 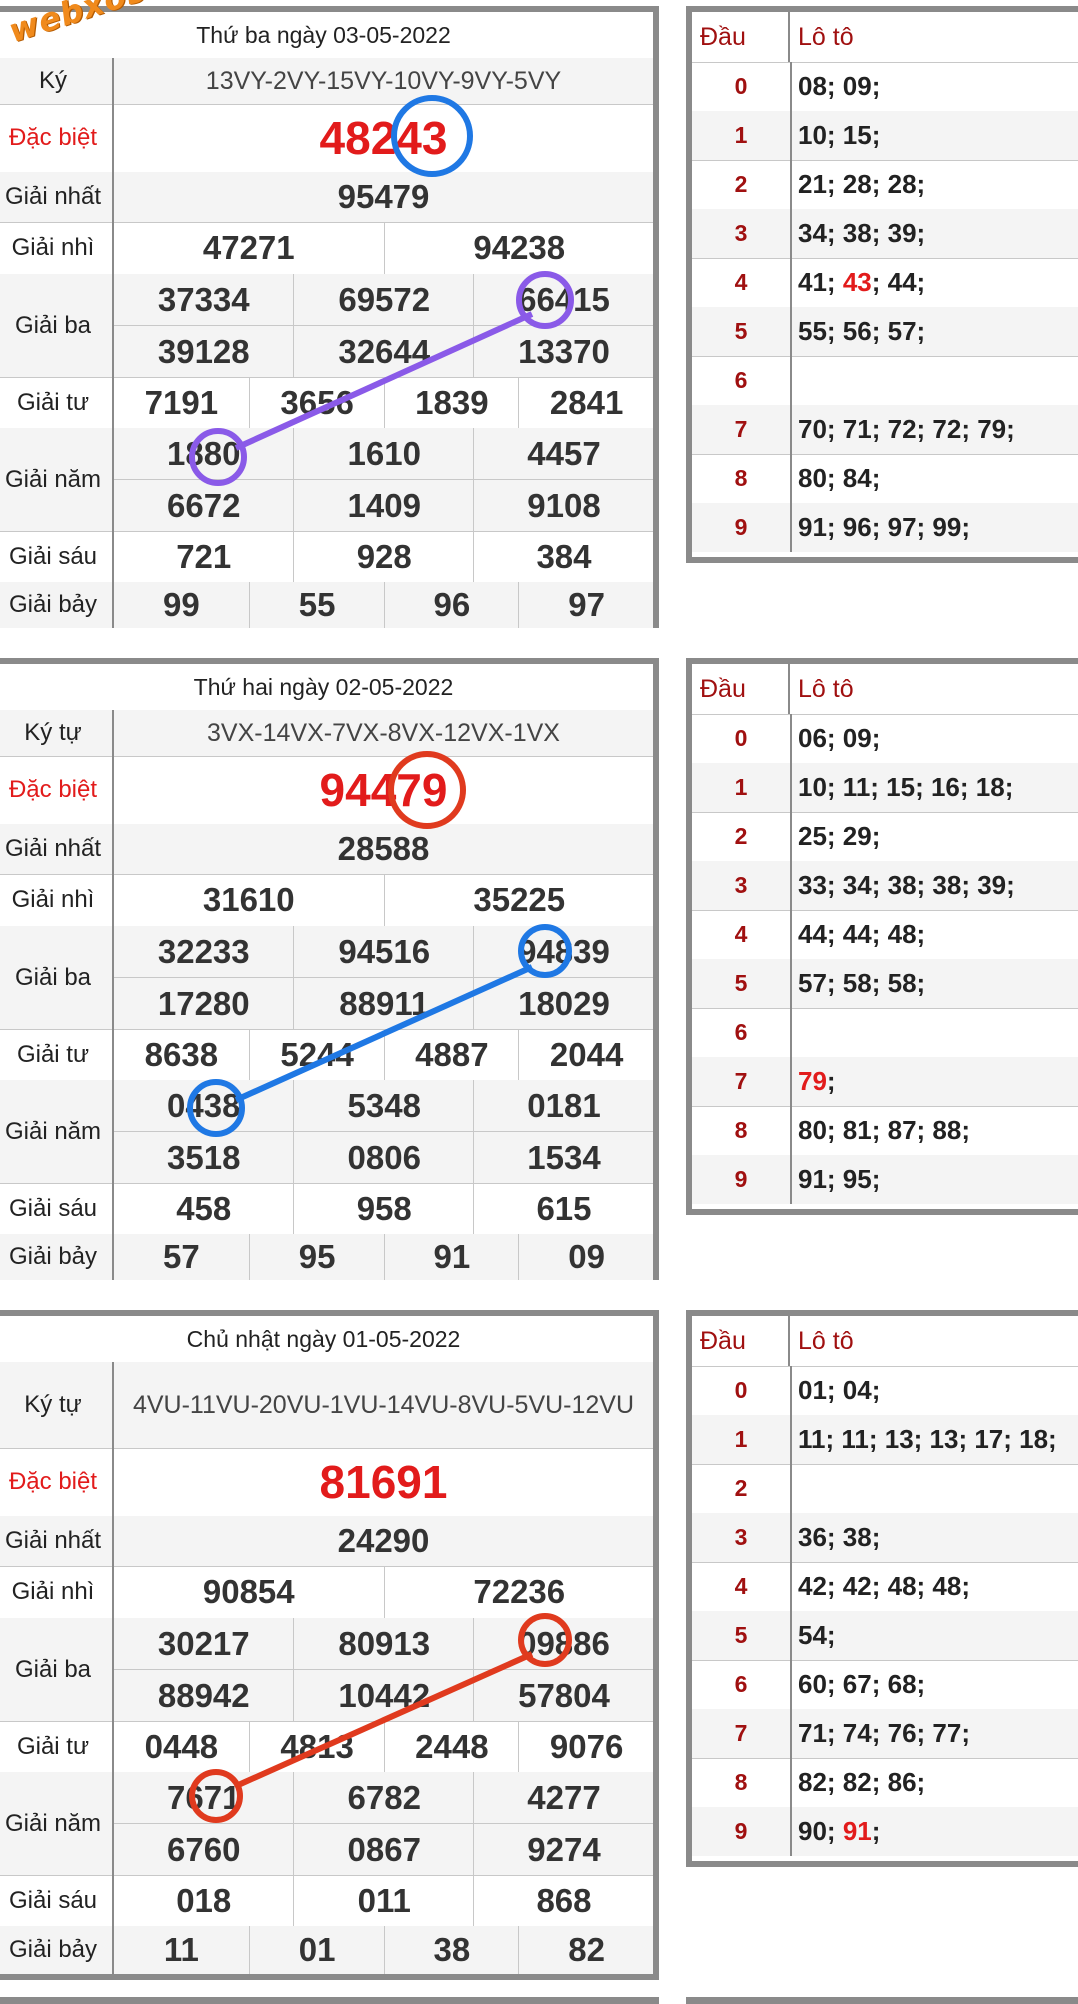 What do you see at coordinates (563, 351) in the screenshot?
I see `g3-value: 13370` at bounding box center [563, 351].